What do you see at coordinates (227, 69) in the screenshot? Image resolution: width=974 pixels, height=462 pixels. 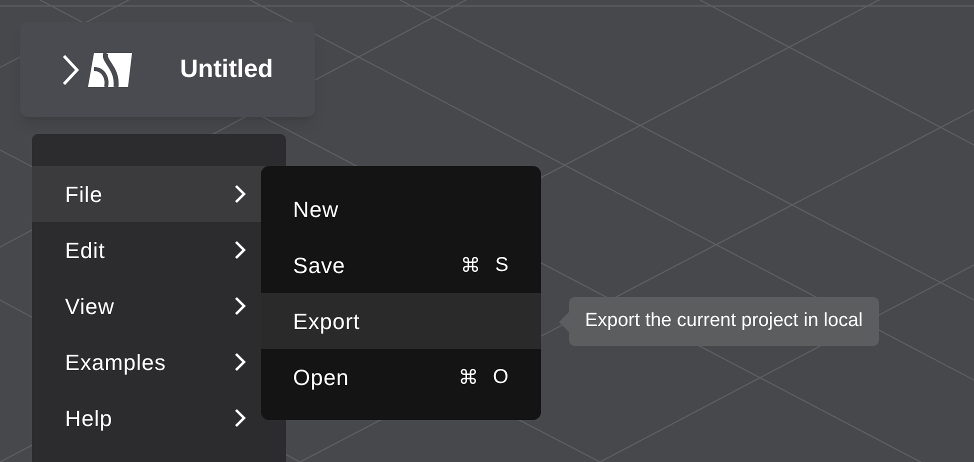 I see `project-title: Untitled` at bounding box center [227, 69].